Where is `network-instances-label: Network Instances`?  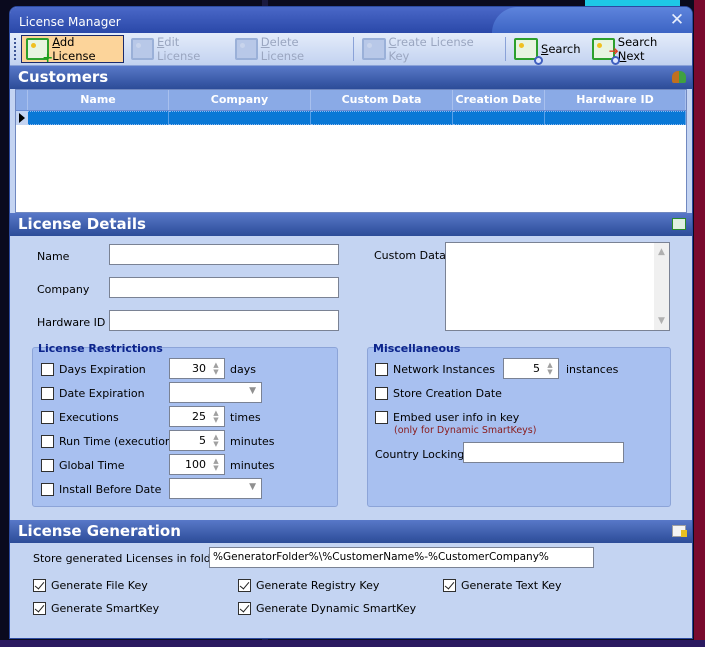 network-instances-label: Network Instances is located at coordinates (444, 369).